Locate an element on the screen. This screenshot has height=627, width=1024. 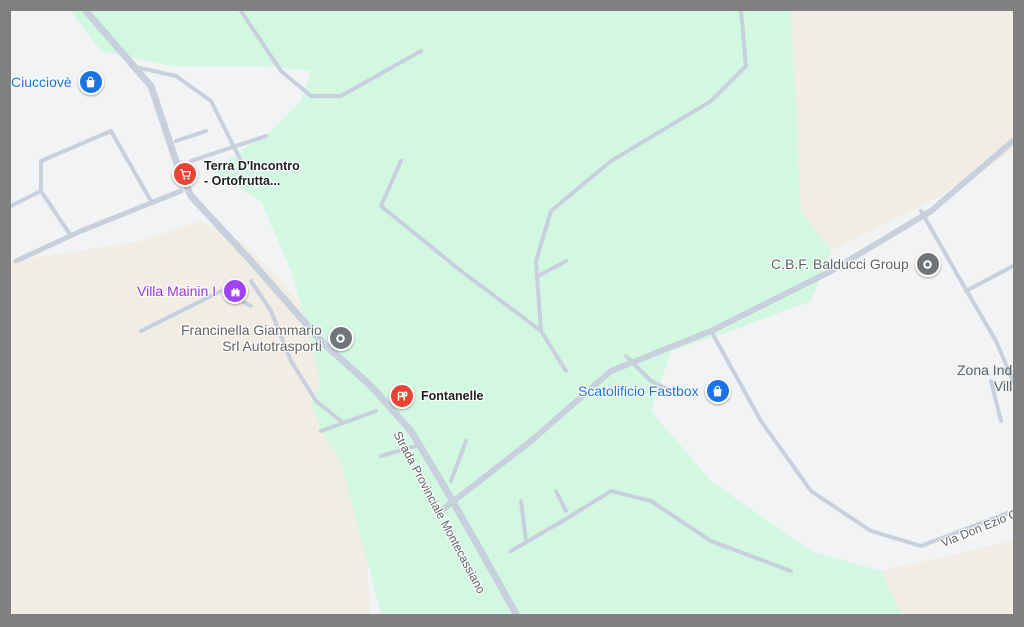
poi-balducci: C.B.F. Balducci Group is located at coordinates (856, 264).